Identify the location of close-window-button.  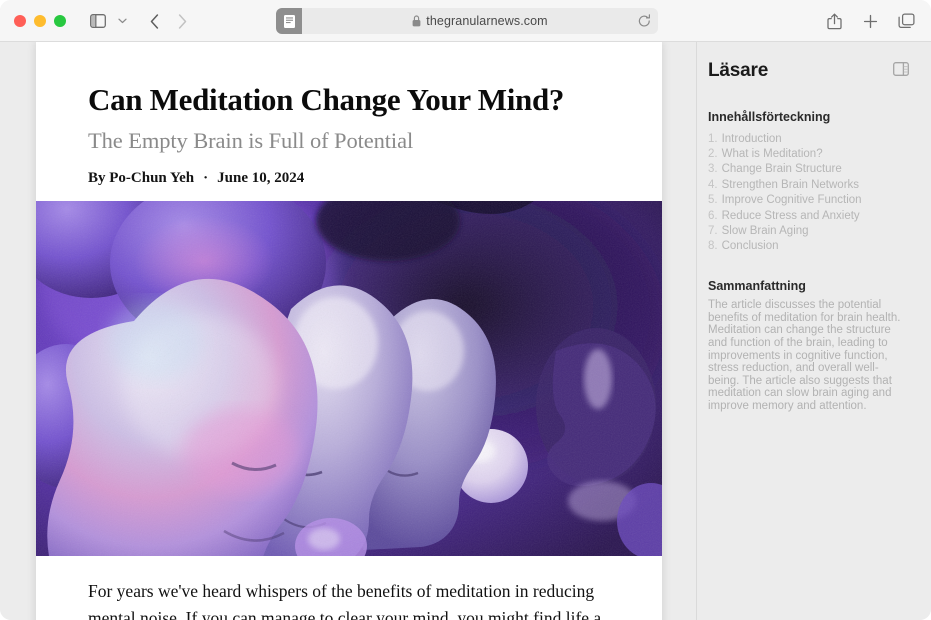
(20, 21).